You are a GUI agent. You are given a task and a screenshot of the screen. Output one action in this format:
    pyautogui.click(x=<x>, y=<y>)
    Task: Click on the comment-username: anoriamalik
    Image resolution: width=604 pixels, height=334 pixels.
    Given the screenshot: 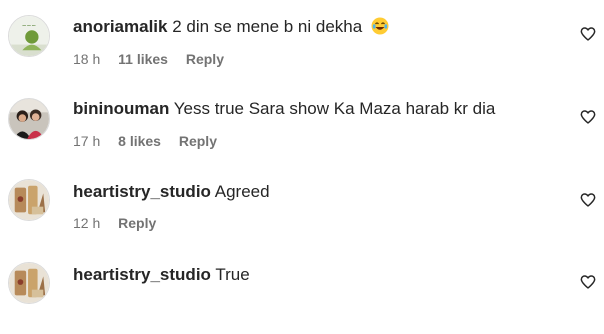 What is the action you would take?
    pyautogui.click(x=120, y=26)
    